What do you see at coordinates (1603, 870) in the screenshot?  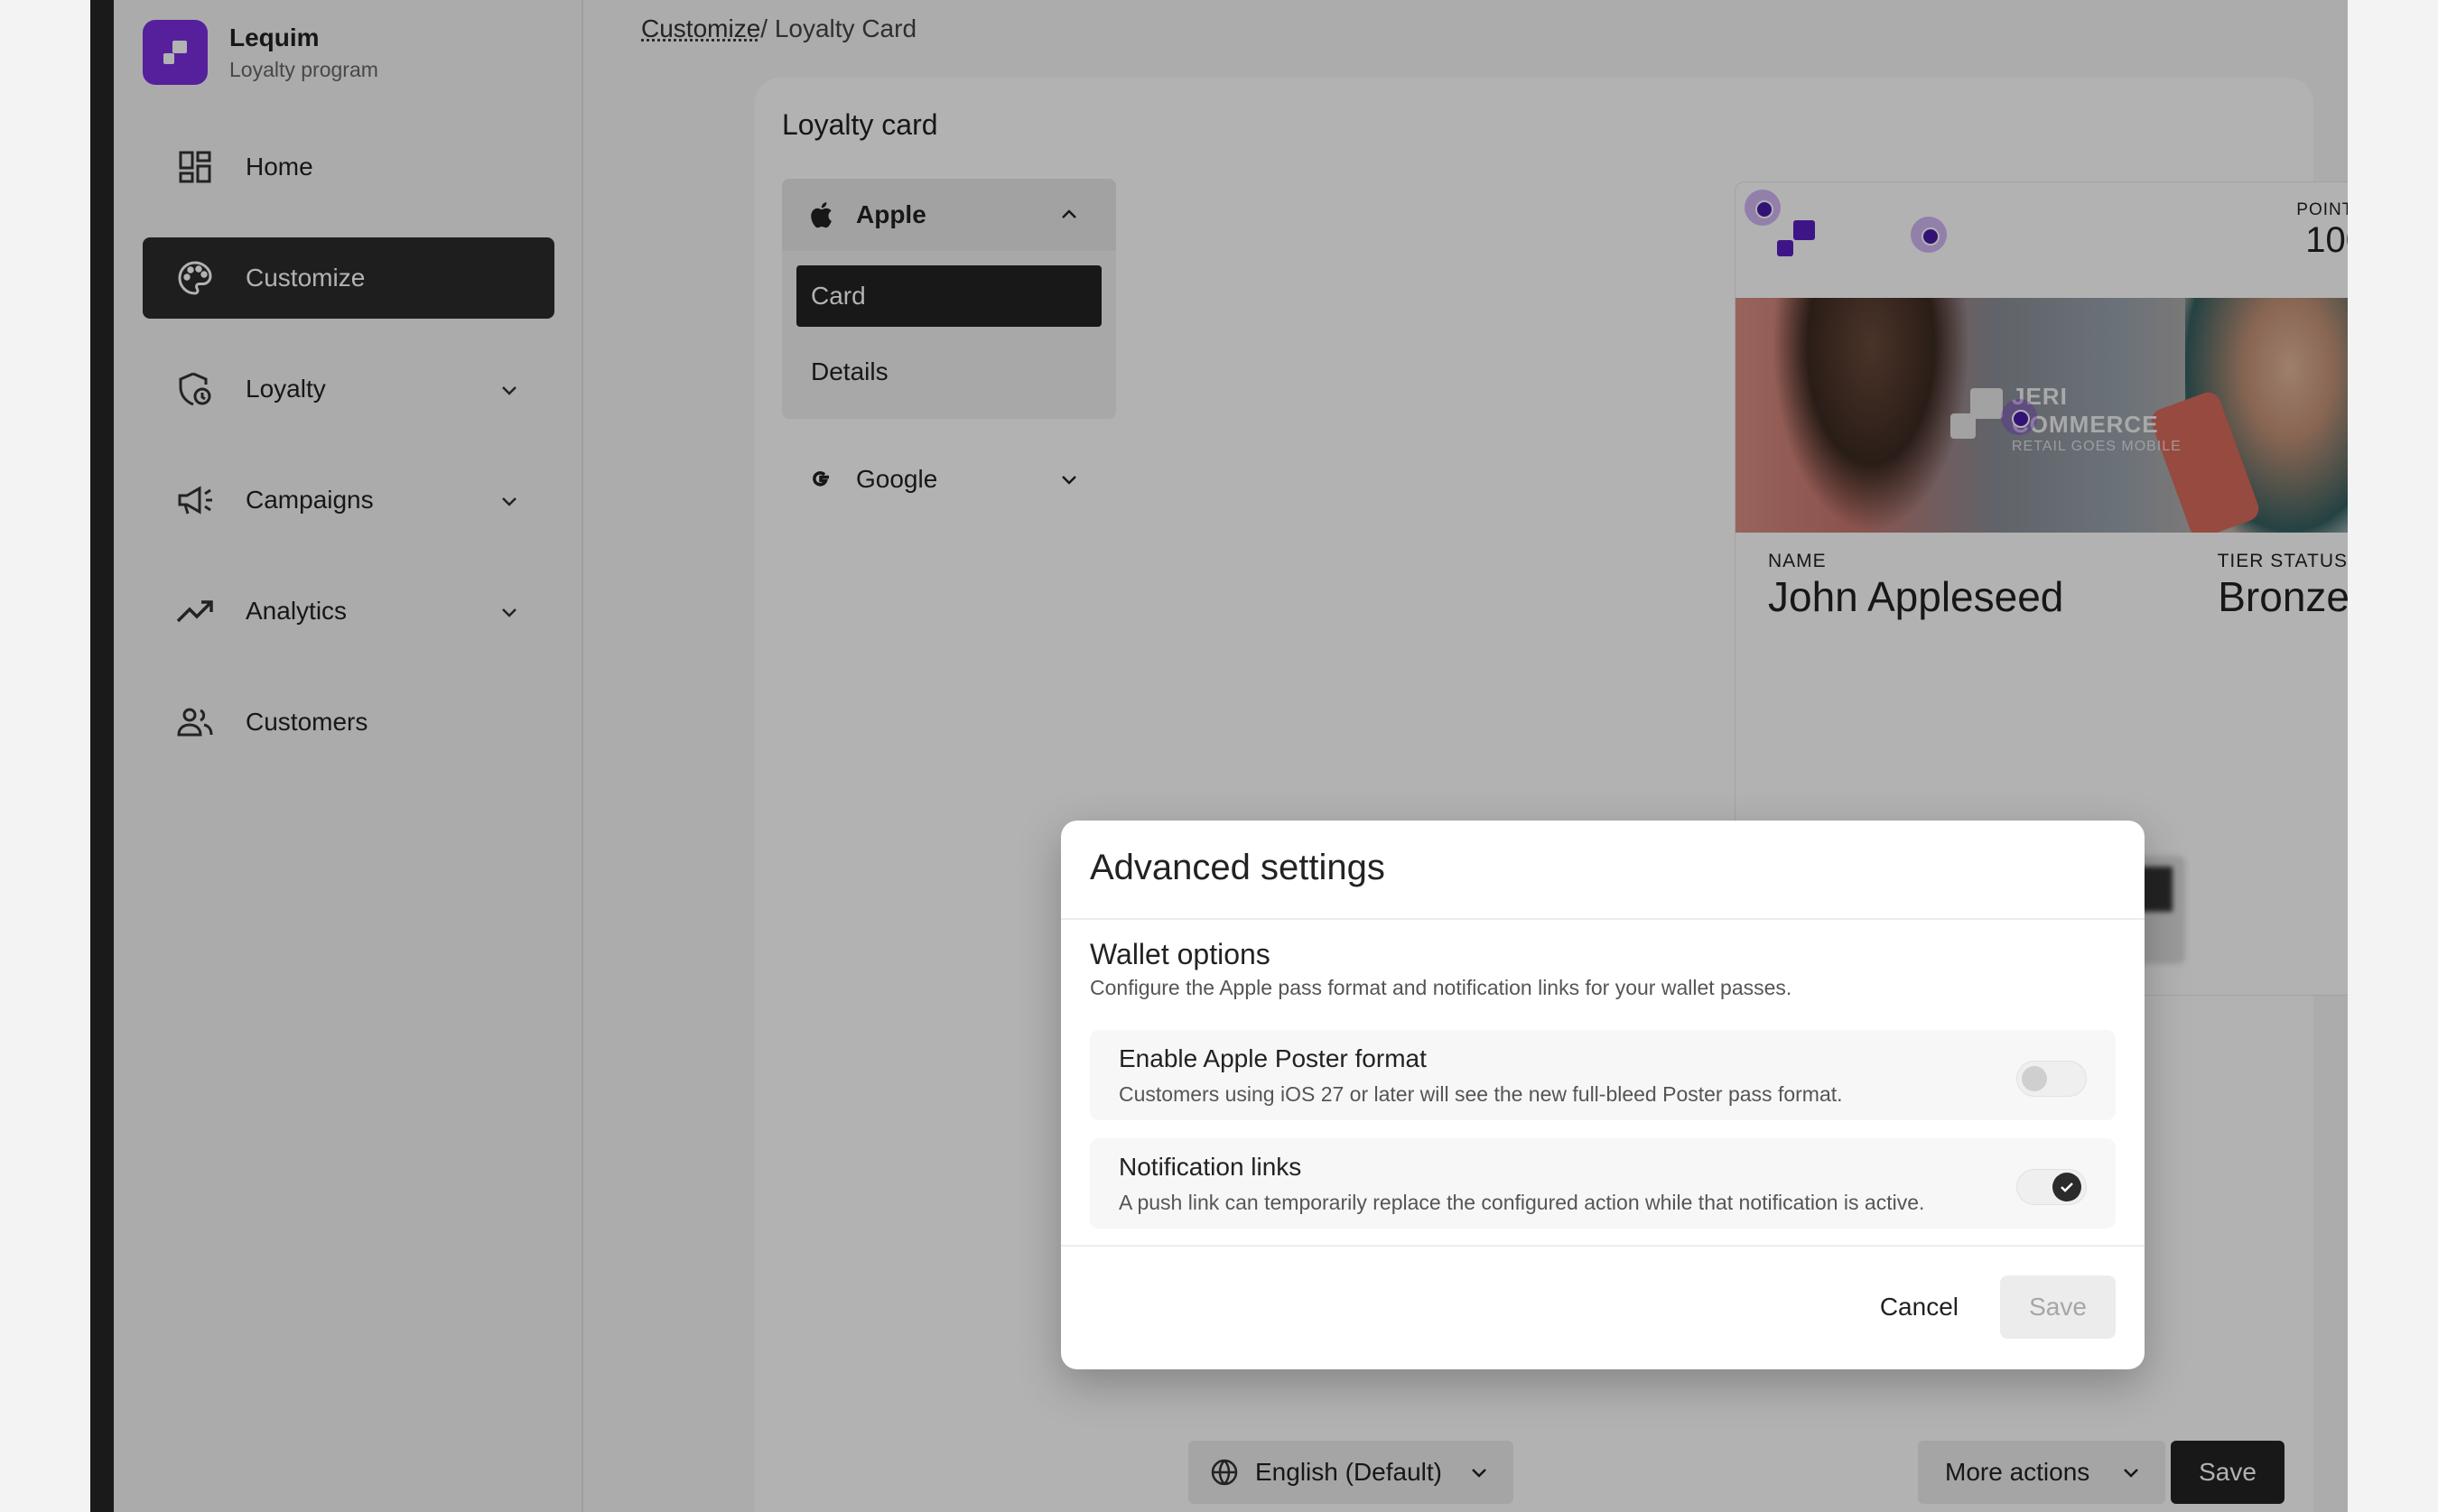 I see `dialog-header: Advanced settings` at bounding box center [1603, 870].